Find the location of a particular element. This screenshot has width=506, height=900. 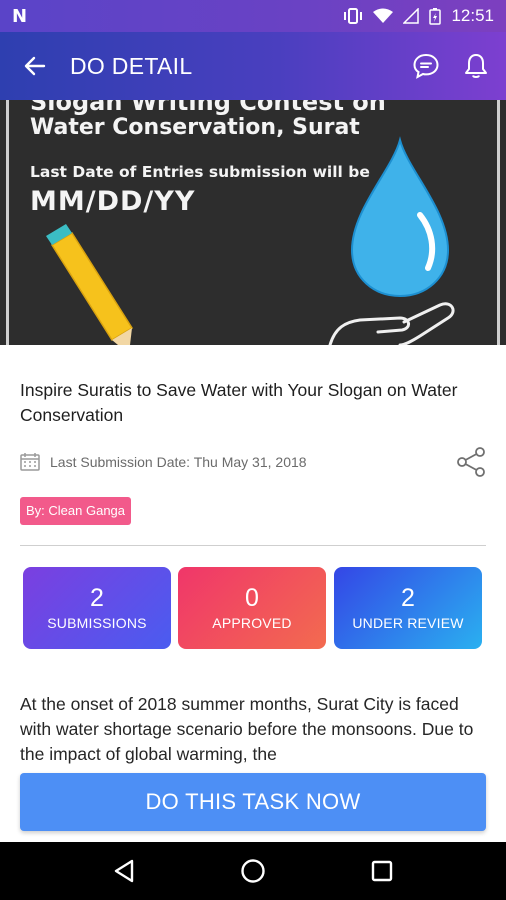

share-icon is located at coordinates (471, 462).